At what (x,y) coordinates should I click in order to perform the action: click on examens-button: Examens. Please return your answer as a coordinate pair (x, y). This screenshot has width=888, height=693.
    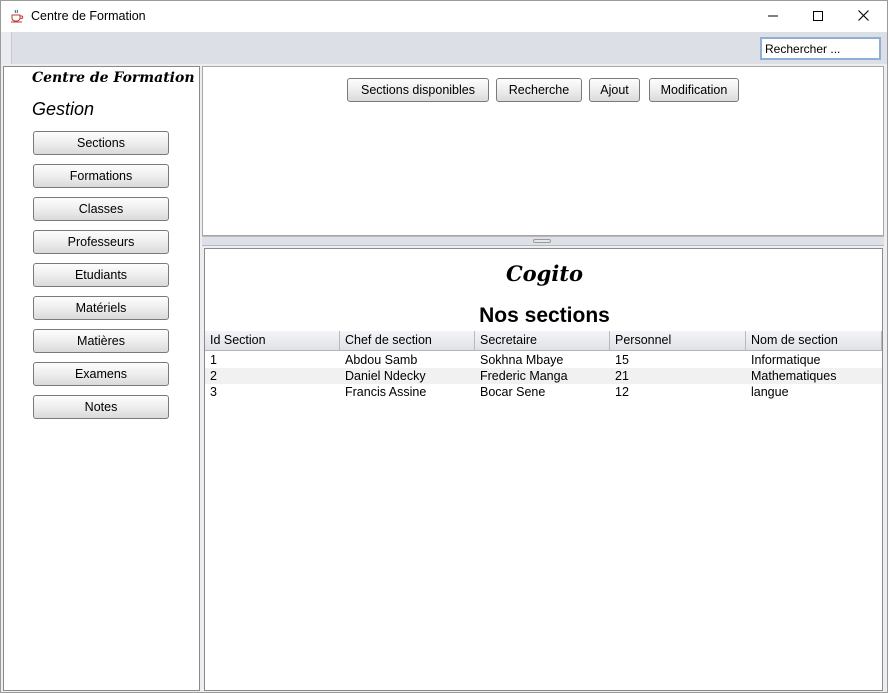
    Looking at the image, I should click on (101, 374).